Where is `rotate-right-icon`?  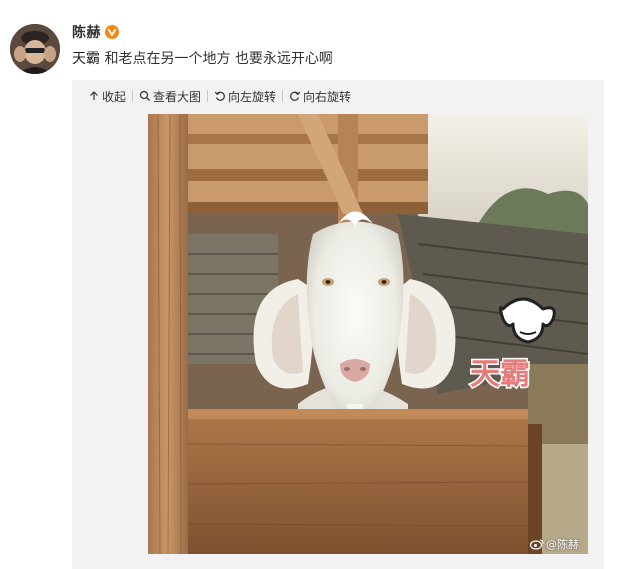 rotate-right-icon is located at coordinates (295, 96).